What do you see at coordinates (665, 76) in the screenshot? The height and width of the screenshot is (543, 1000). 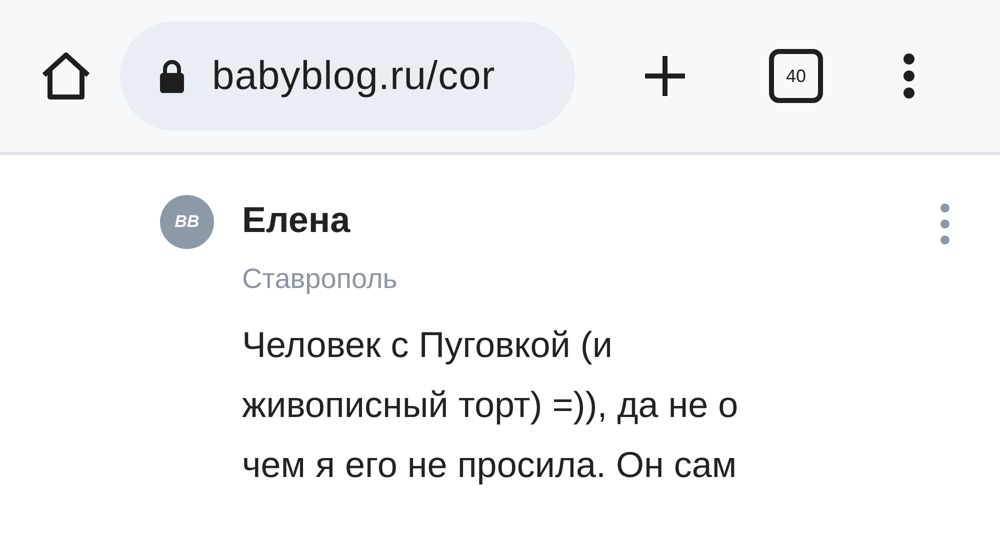 I see `plus-icon` at bounding box center [665, 76].